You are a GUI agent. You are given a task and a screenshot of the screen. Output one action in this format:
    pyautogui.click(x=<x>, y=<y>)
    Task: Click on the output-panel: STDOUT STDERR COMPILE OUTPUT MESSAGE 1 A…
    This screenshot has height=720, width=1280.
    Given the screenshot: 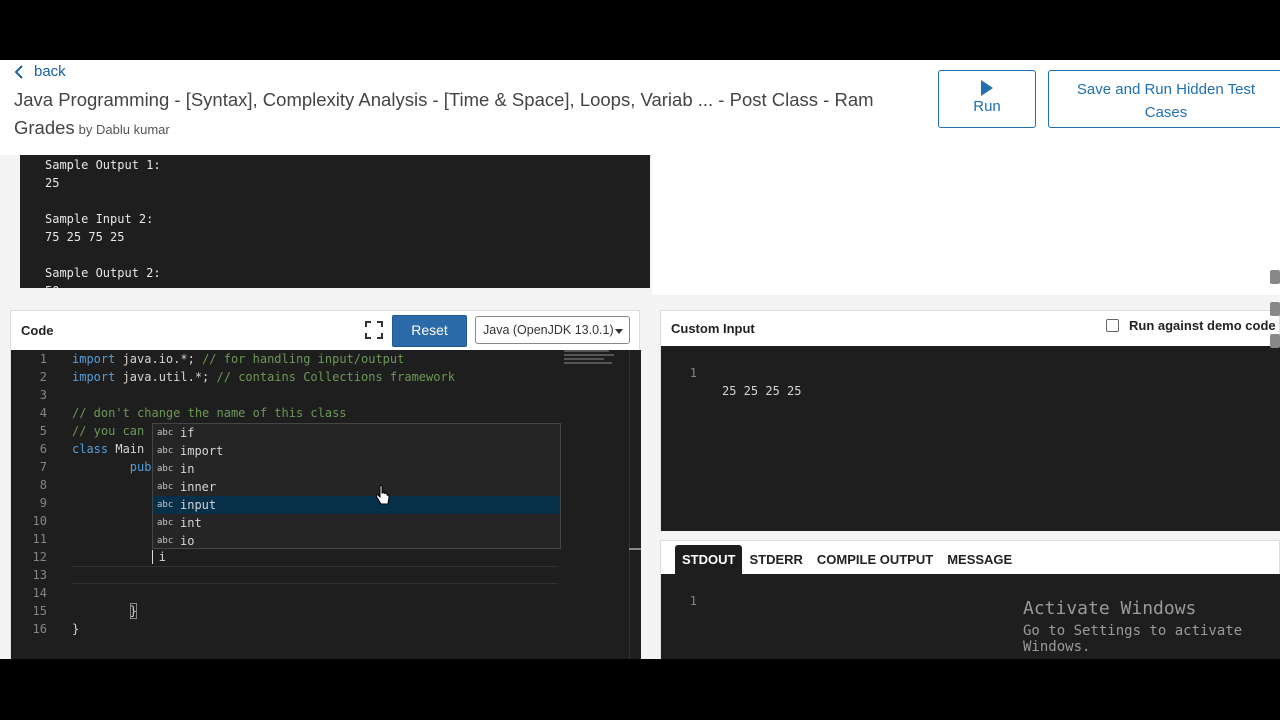 What is the action you would take?
    pyautogui.click(x=970, y=599)
    